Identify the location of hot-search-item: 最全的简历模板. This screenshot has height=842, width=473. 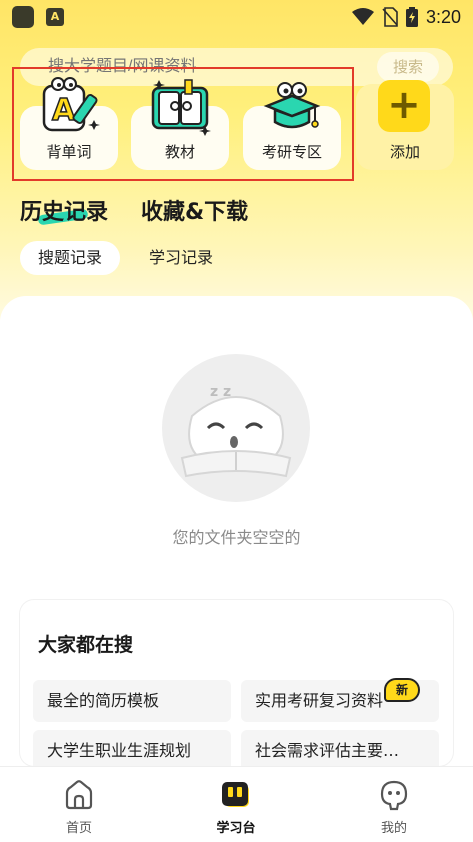
(132, 701).